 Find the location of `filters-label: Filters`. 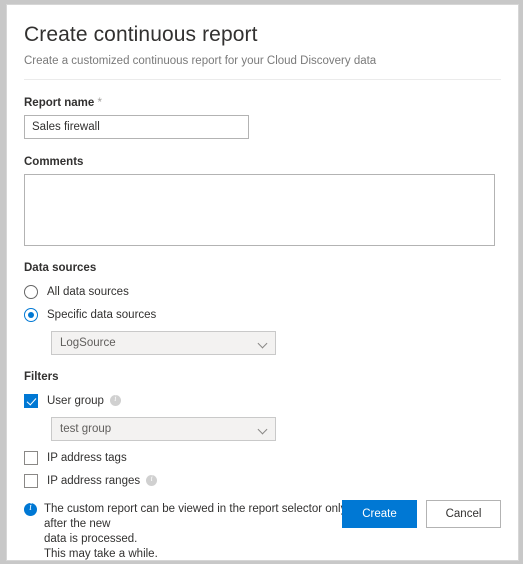

filters-label: Filters is located at coordinates (41, 377).